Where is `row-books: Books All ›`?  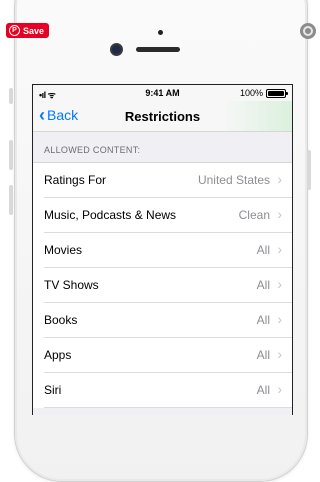 row-books: Books All › is located at coordinates (162, 320).